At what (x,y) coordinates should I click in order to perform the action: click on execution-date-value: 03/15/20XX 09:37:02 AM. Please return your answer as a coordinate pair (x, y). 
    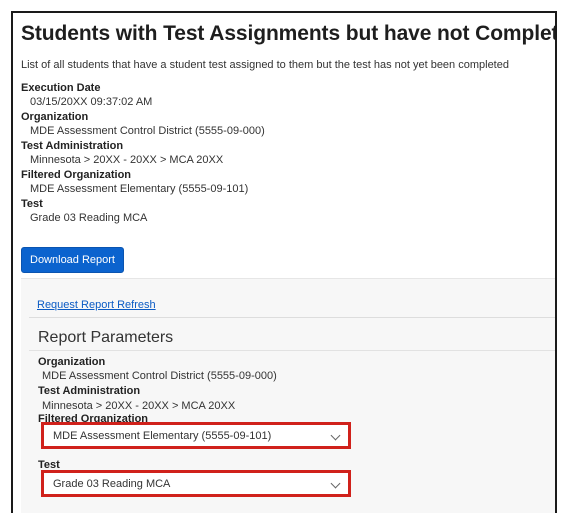
    Looking at the image, I should click on (91, 102).